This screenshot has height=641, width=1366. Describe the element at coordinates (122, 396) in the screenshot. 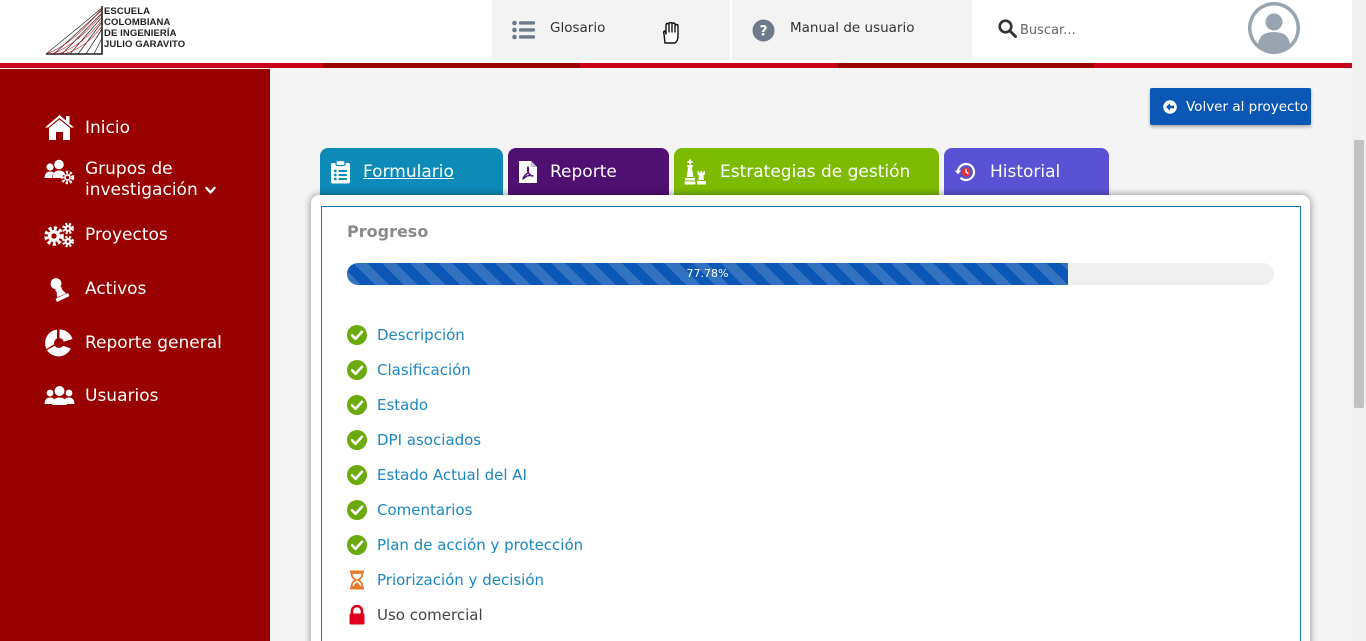

I see `sidebar-item-label: Usuarios` at that location.